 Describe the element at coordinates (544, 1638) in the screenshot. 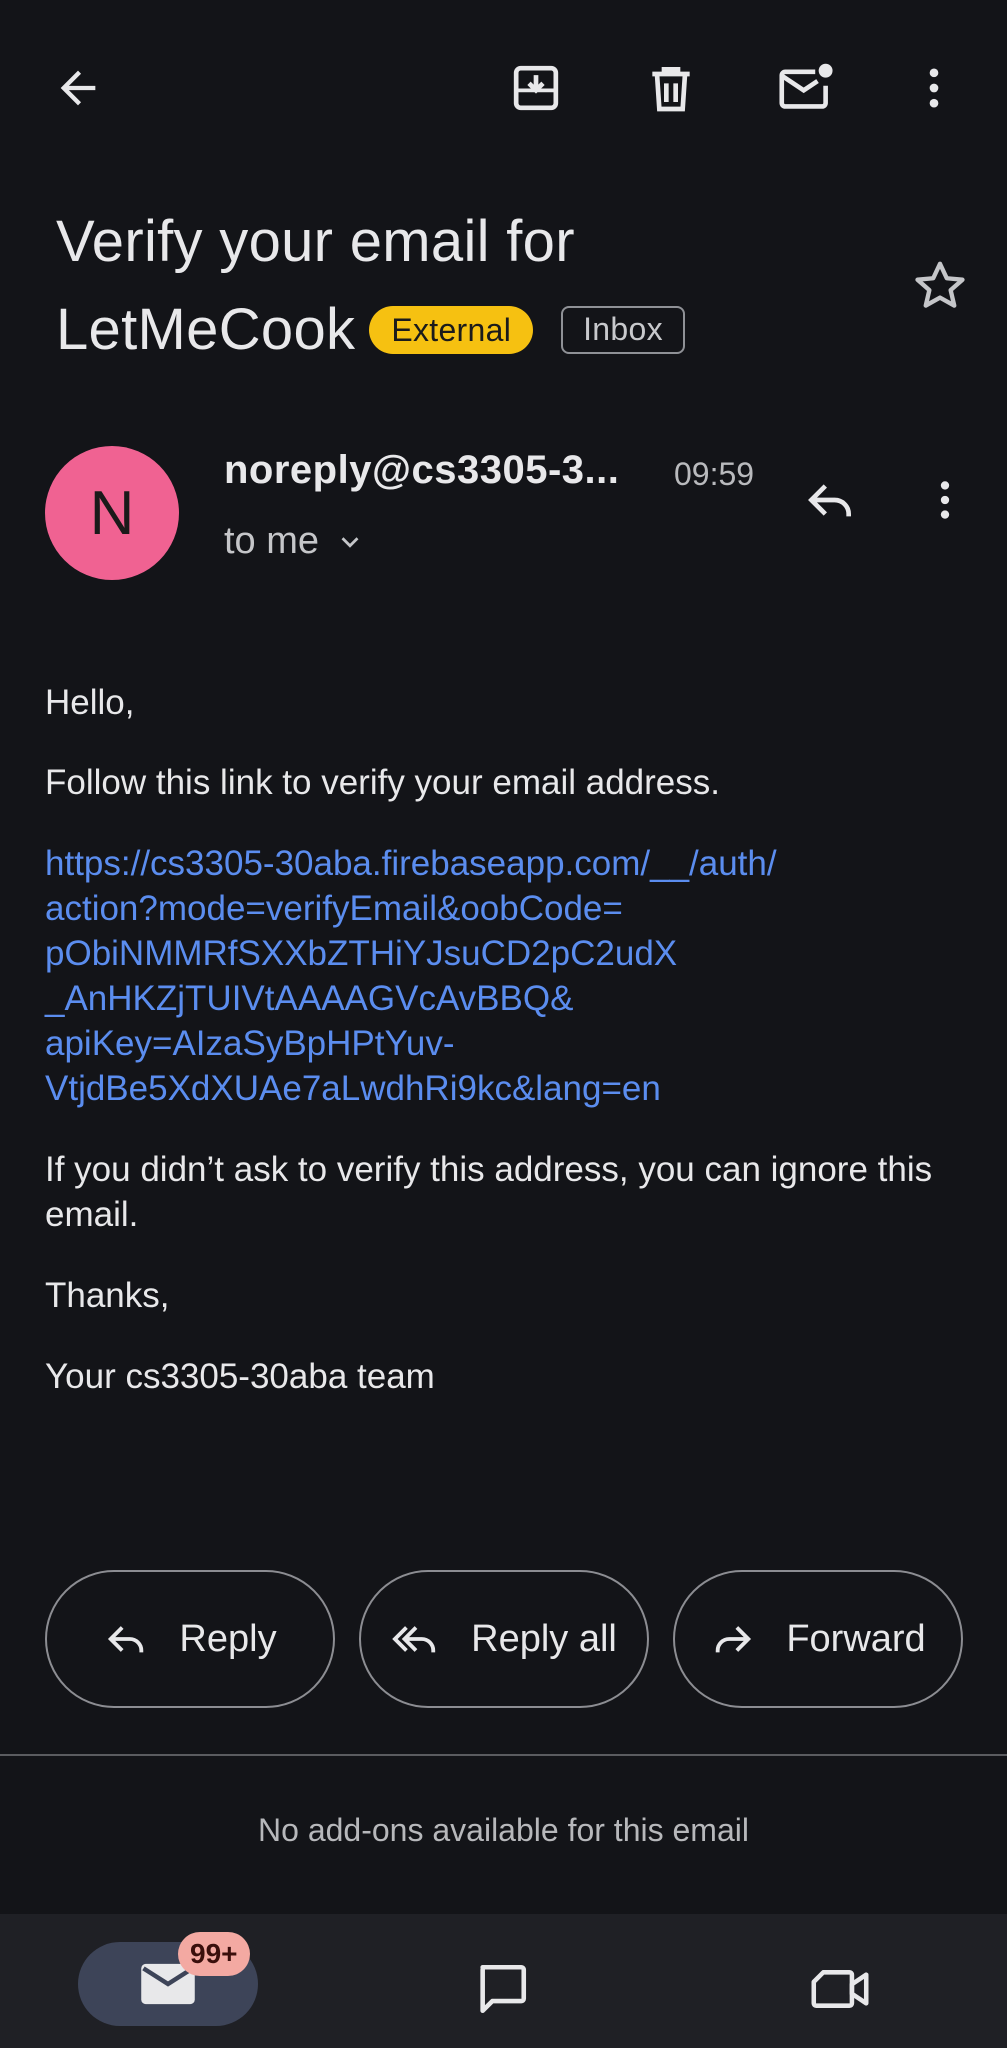

I see `reply-all-label: Reply all` at that location.